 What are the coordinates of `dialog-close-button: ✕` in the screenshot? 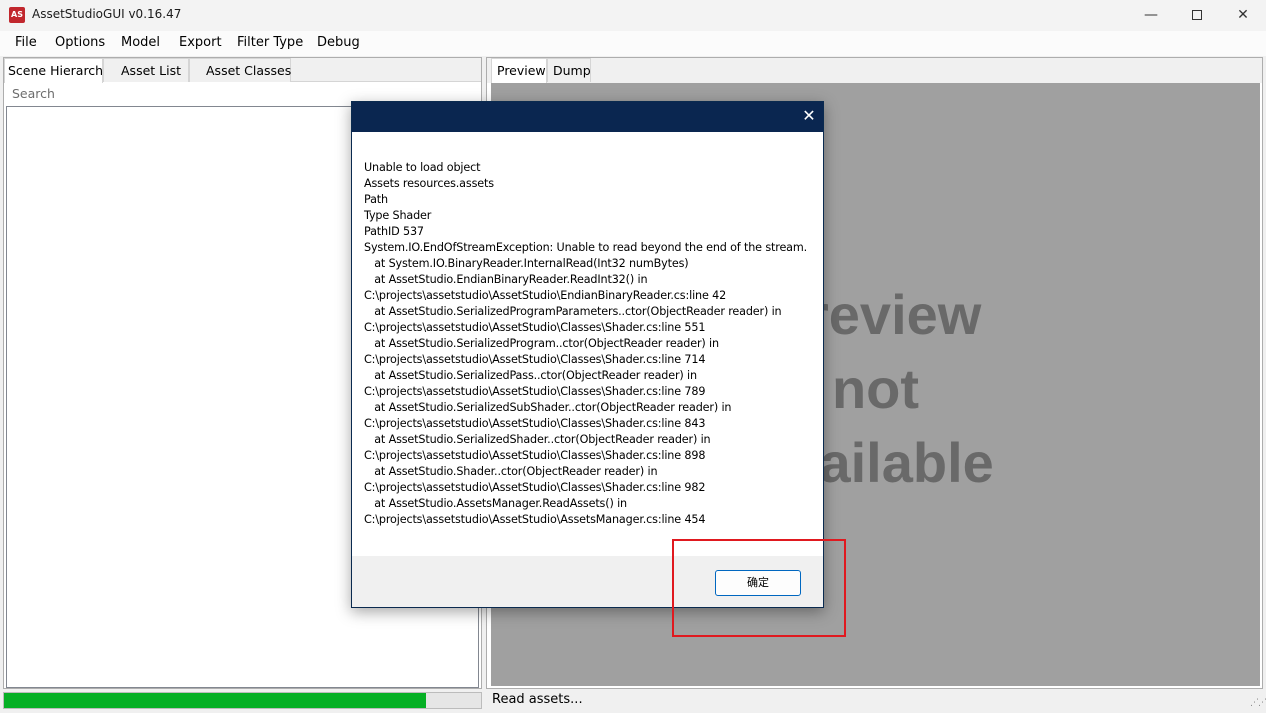 It's located at (809, 116).